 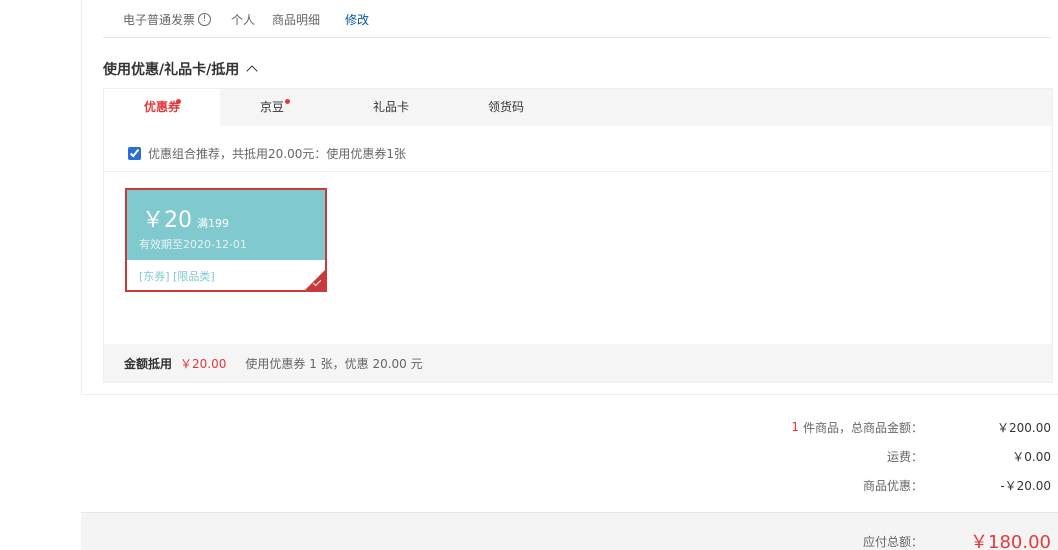 I want to click on box-divider, so click(x=578, y=171).